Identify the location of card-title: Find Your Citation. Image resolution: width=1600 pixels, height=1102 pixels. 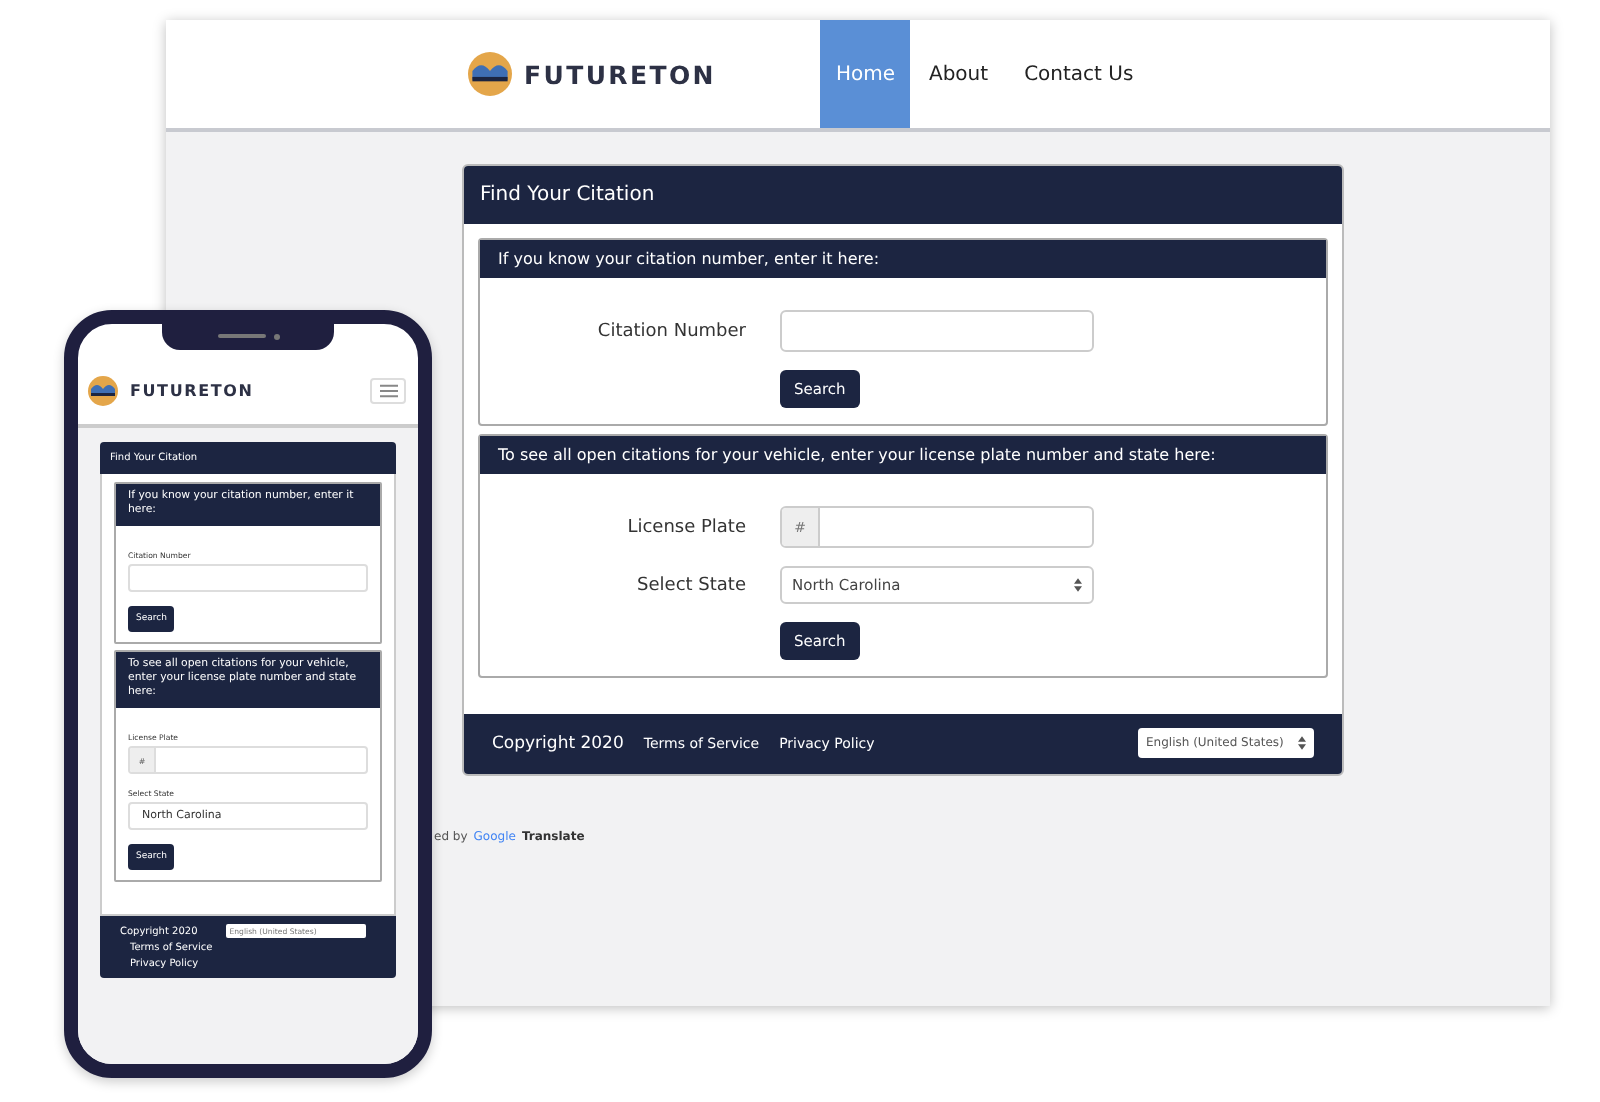
(903, 195).